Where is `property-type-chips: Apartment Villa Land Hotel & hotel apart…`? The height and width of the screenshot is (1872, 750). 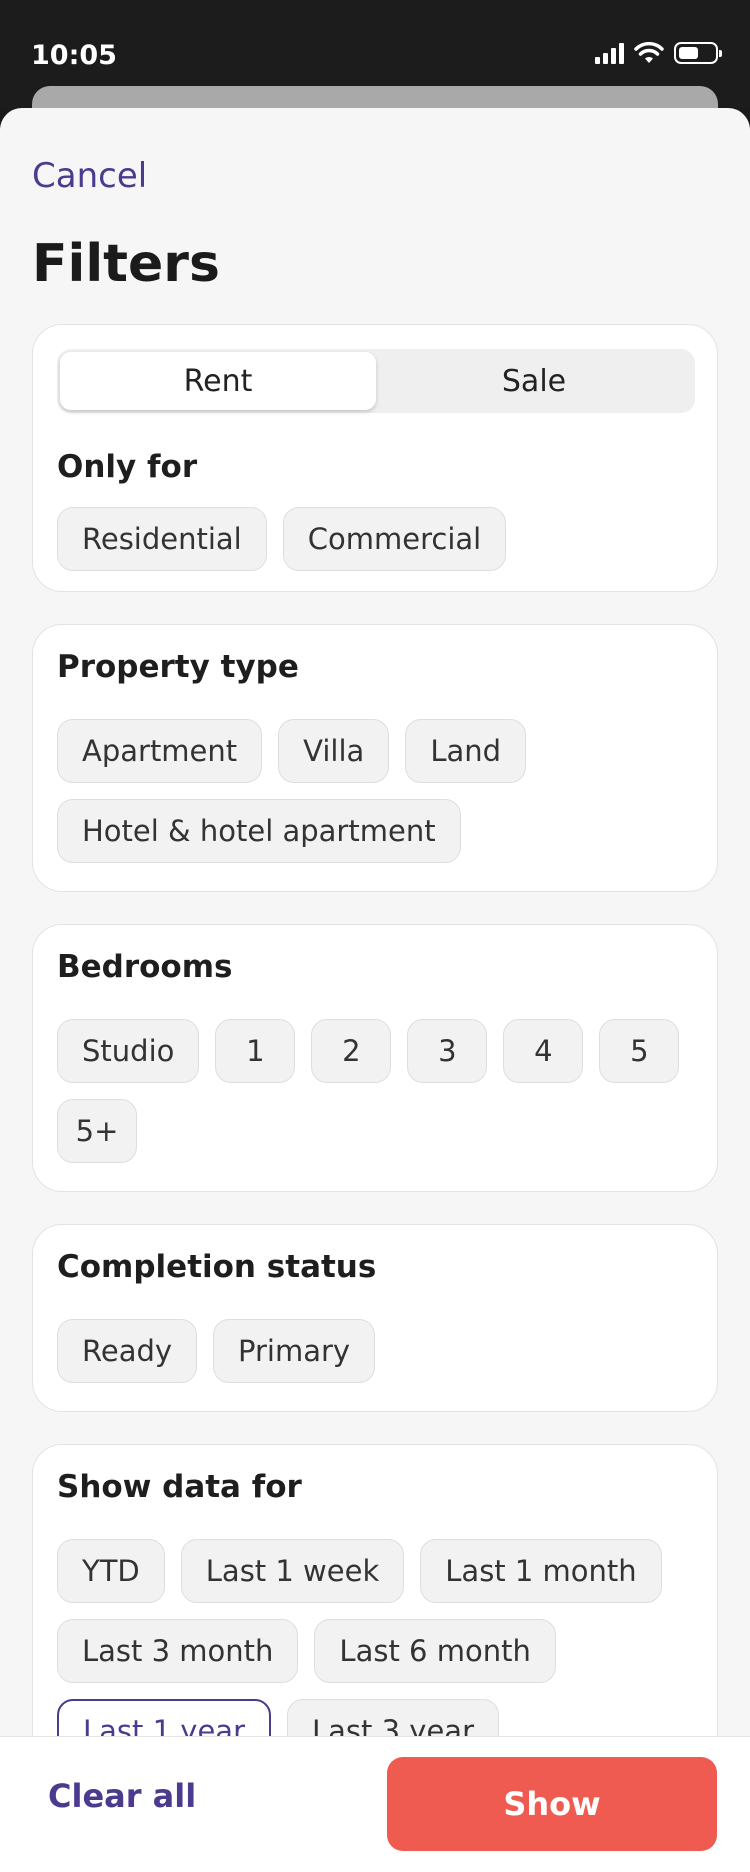 property-type-chips: Apartment Villa Land Hotel & hotel apart… is located at coordinates (375, 791).